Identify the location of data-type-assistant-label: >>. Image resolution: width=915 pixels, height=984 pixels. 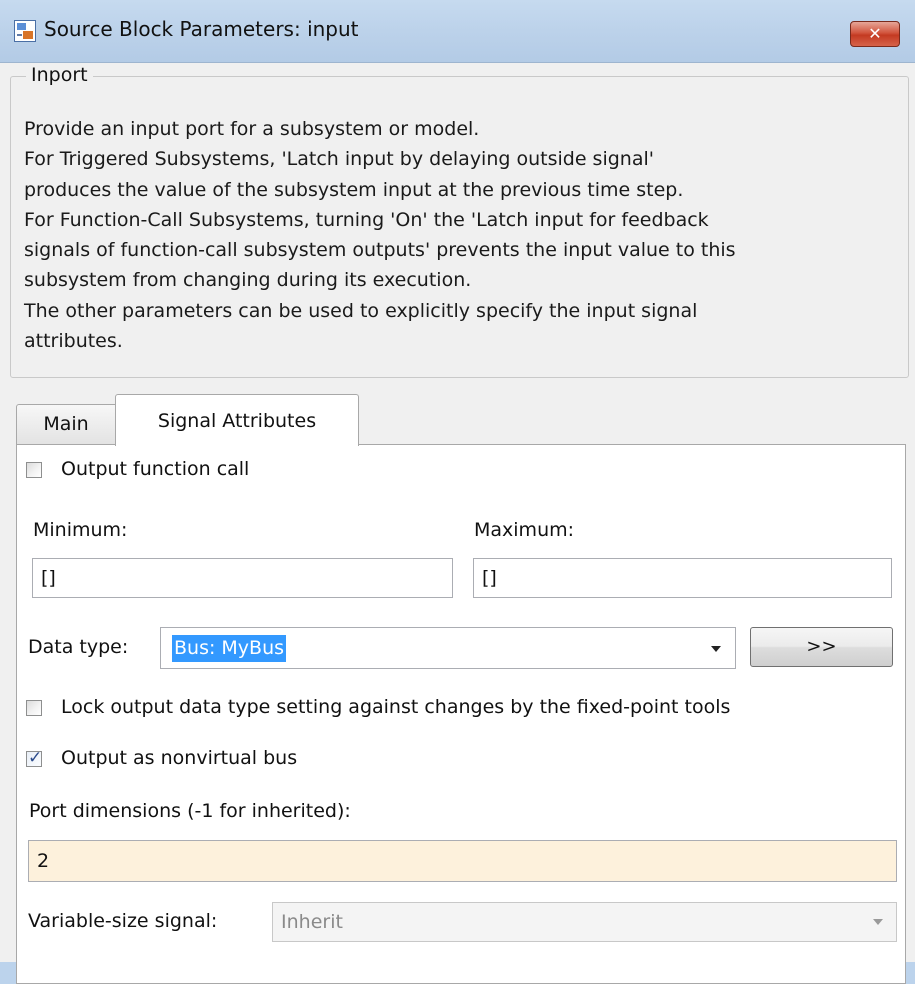
(821, 646).